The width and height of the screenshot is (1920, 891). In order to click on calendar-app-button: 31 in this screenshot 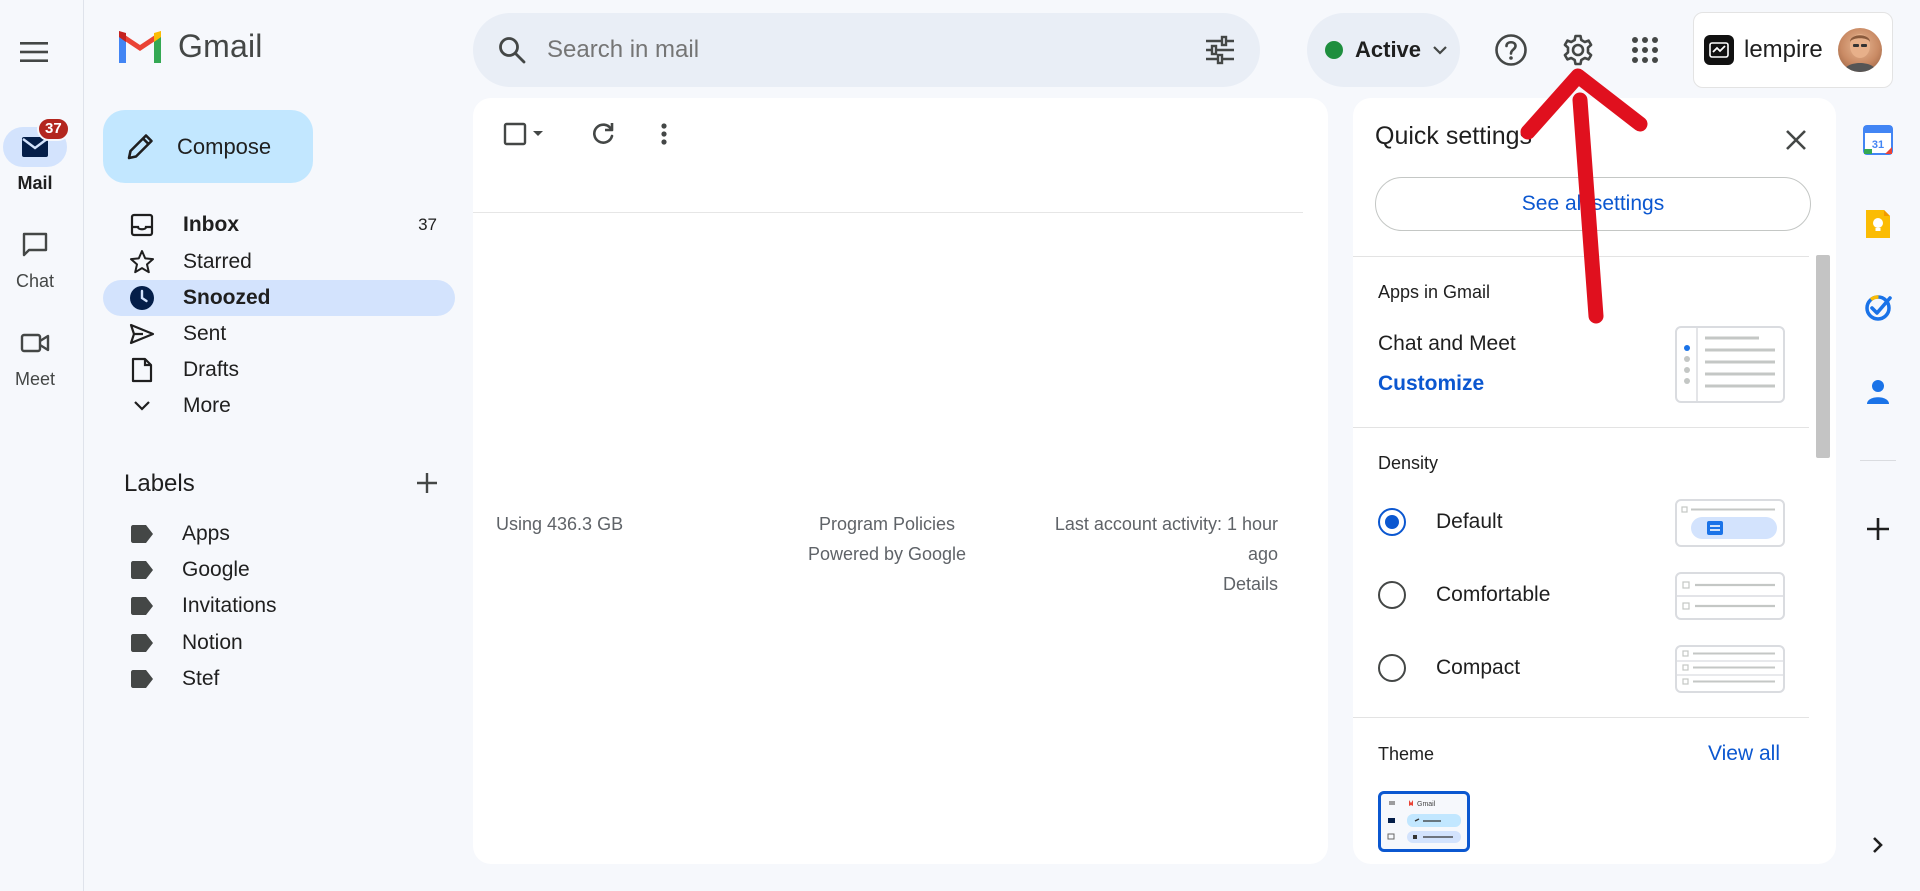, I will do `click(1878, 140)`.